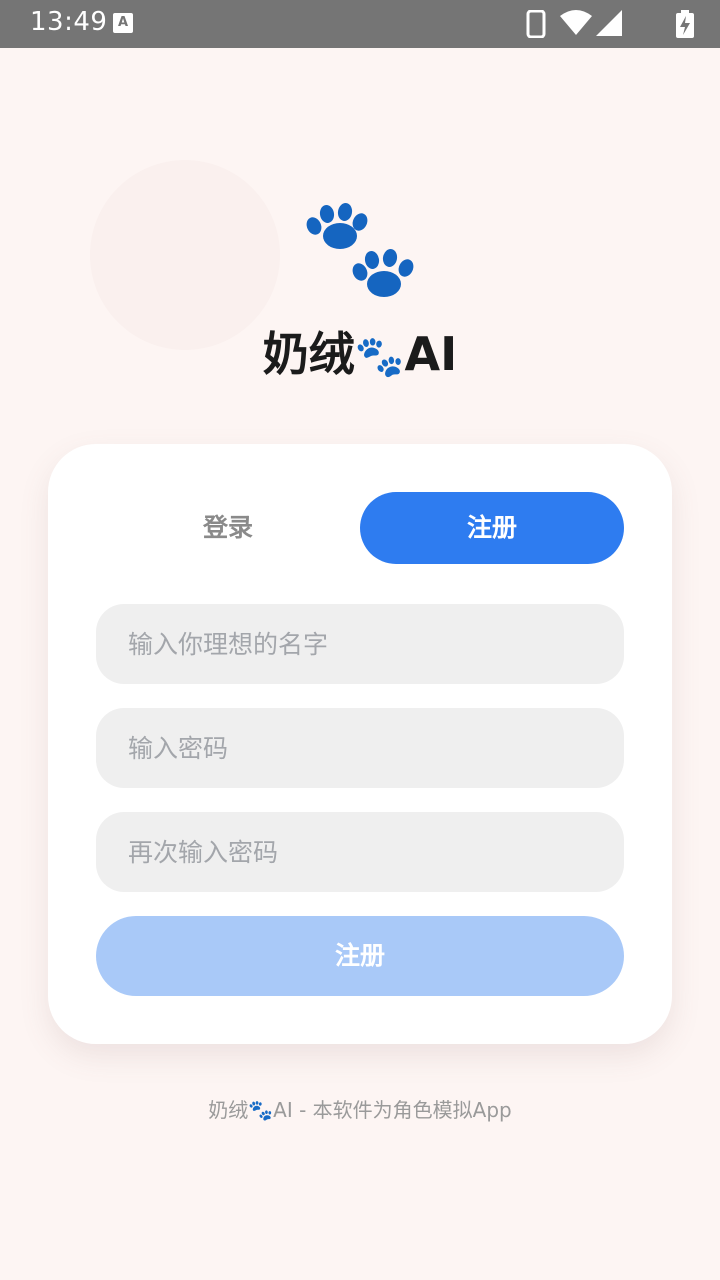  What do you see at coordinates (123, 23) in the screenshot?
I see `notification-icon: A` at bounding box center [123, 23].